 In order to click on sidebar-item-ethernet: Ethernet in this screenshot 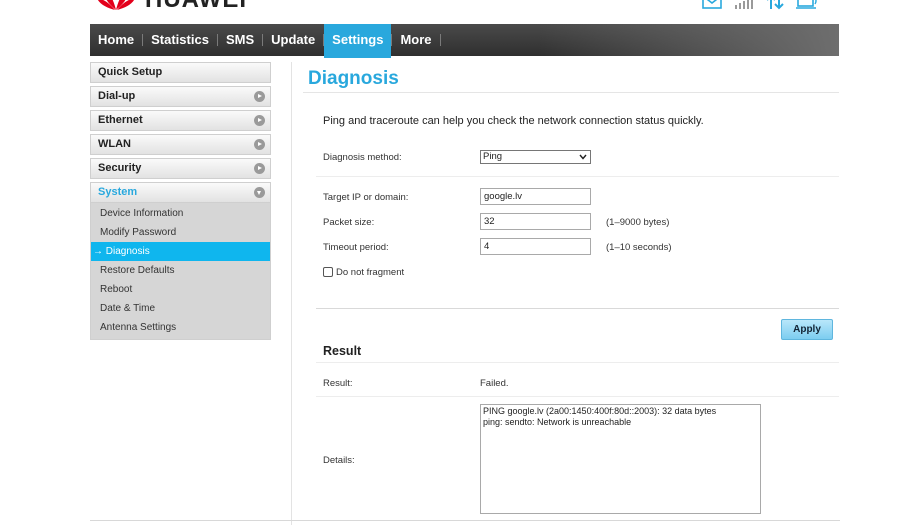, I will do `click(180, 120)`.